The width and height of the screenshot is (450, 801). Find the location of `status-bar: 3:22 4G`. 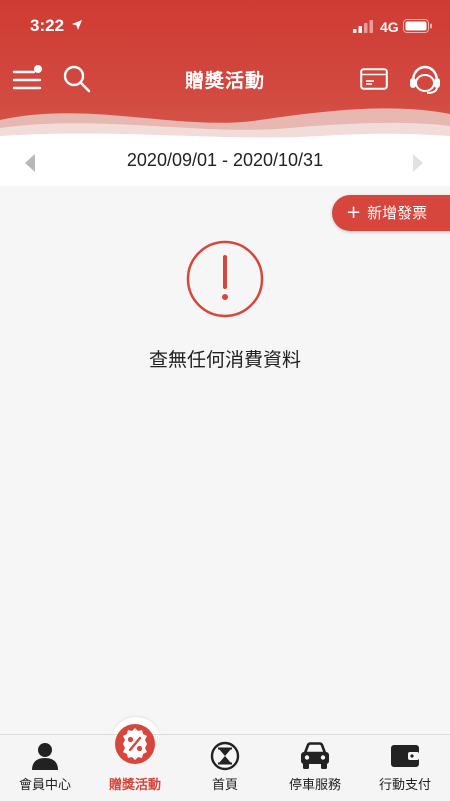

status-bar: 3:22 4G is located at coordinates (225, 27).